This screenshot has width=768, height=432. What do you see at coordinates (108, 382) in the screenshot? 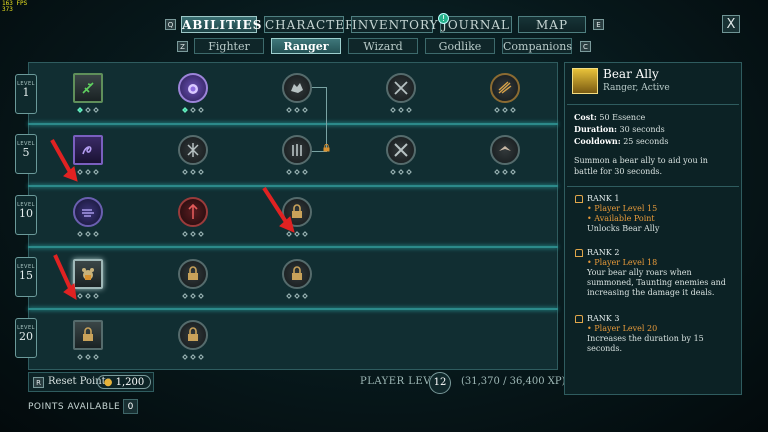
I see `coin-icon: ●` at bounding box center [108, 382].